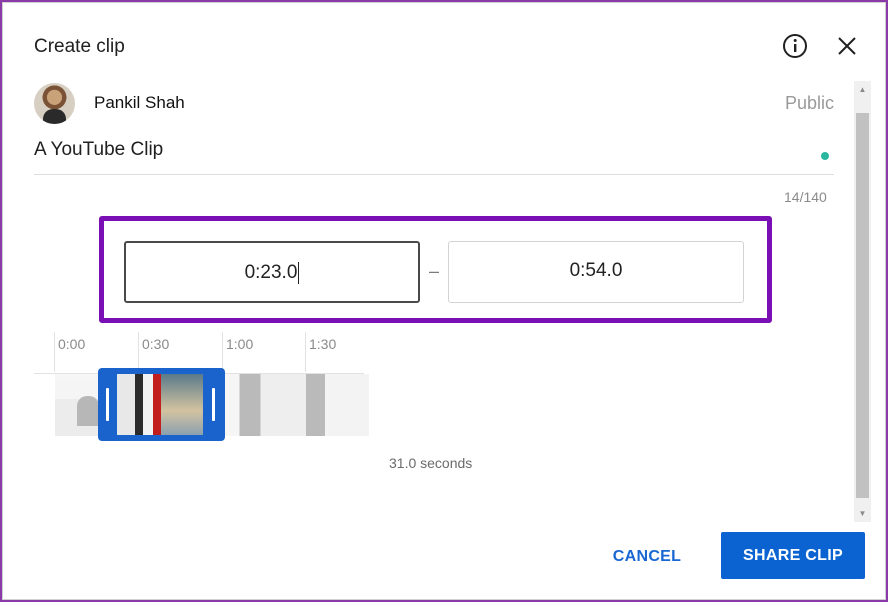  What do you see at coordinates (825, 156) in the screenshot?
I see `status-dot` at bounding box center [825, 156].